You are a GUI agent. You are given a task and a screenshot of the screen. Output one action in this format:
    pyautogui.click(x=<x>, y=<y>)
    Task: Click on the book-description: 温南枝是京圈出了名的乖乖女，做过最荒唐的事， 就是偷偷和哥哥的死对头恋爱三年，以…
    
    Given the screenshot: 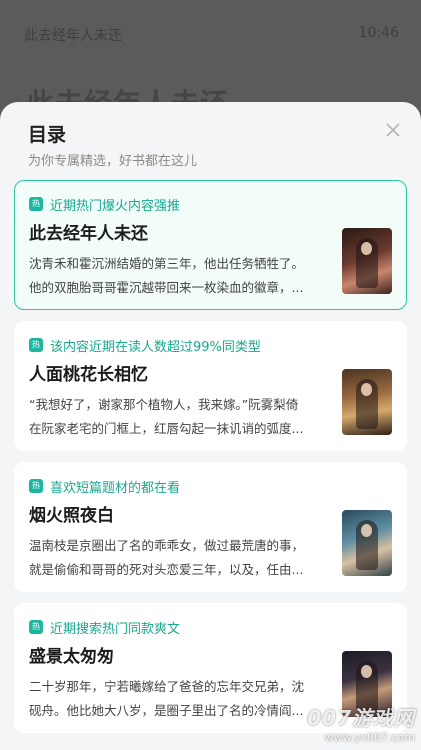 What is the action you would take?
    pyautogui.click(x=177, y=558)
    